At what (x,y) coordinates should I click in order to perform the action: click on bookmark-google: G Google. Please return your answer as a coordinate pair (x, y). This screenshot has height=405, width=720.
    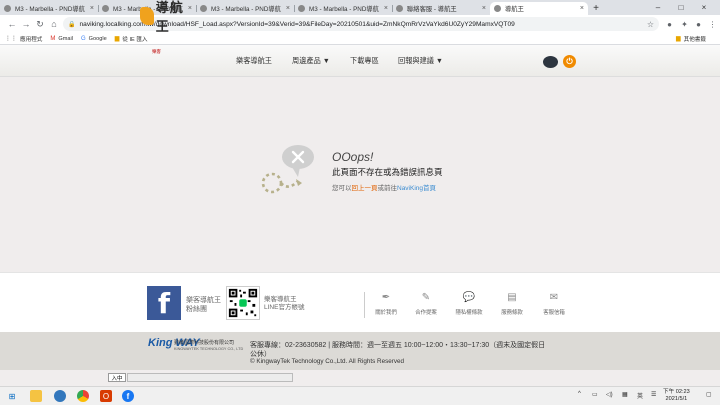
    Looking at the image, I should click on (94, 39).